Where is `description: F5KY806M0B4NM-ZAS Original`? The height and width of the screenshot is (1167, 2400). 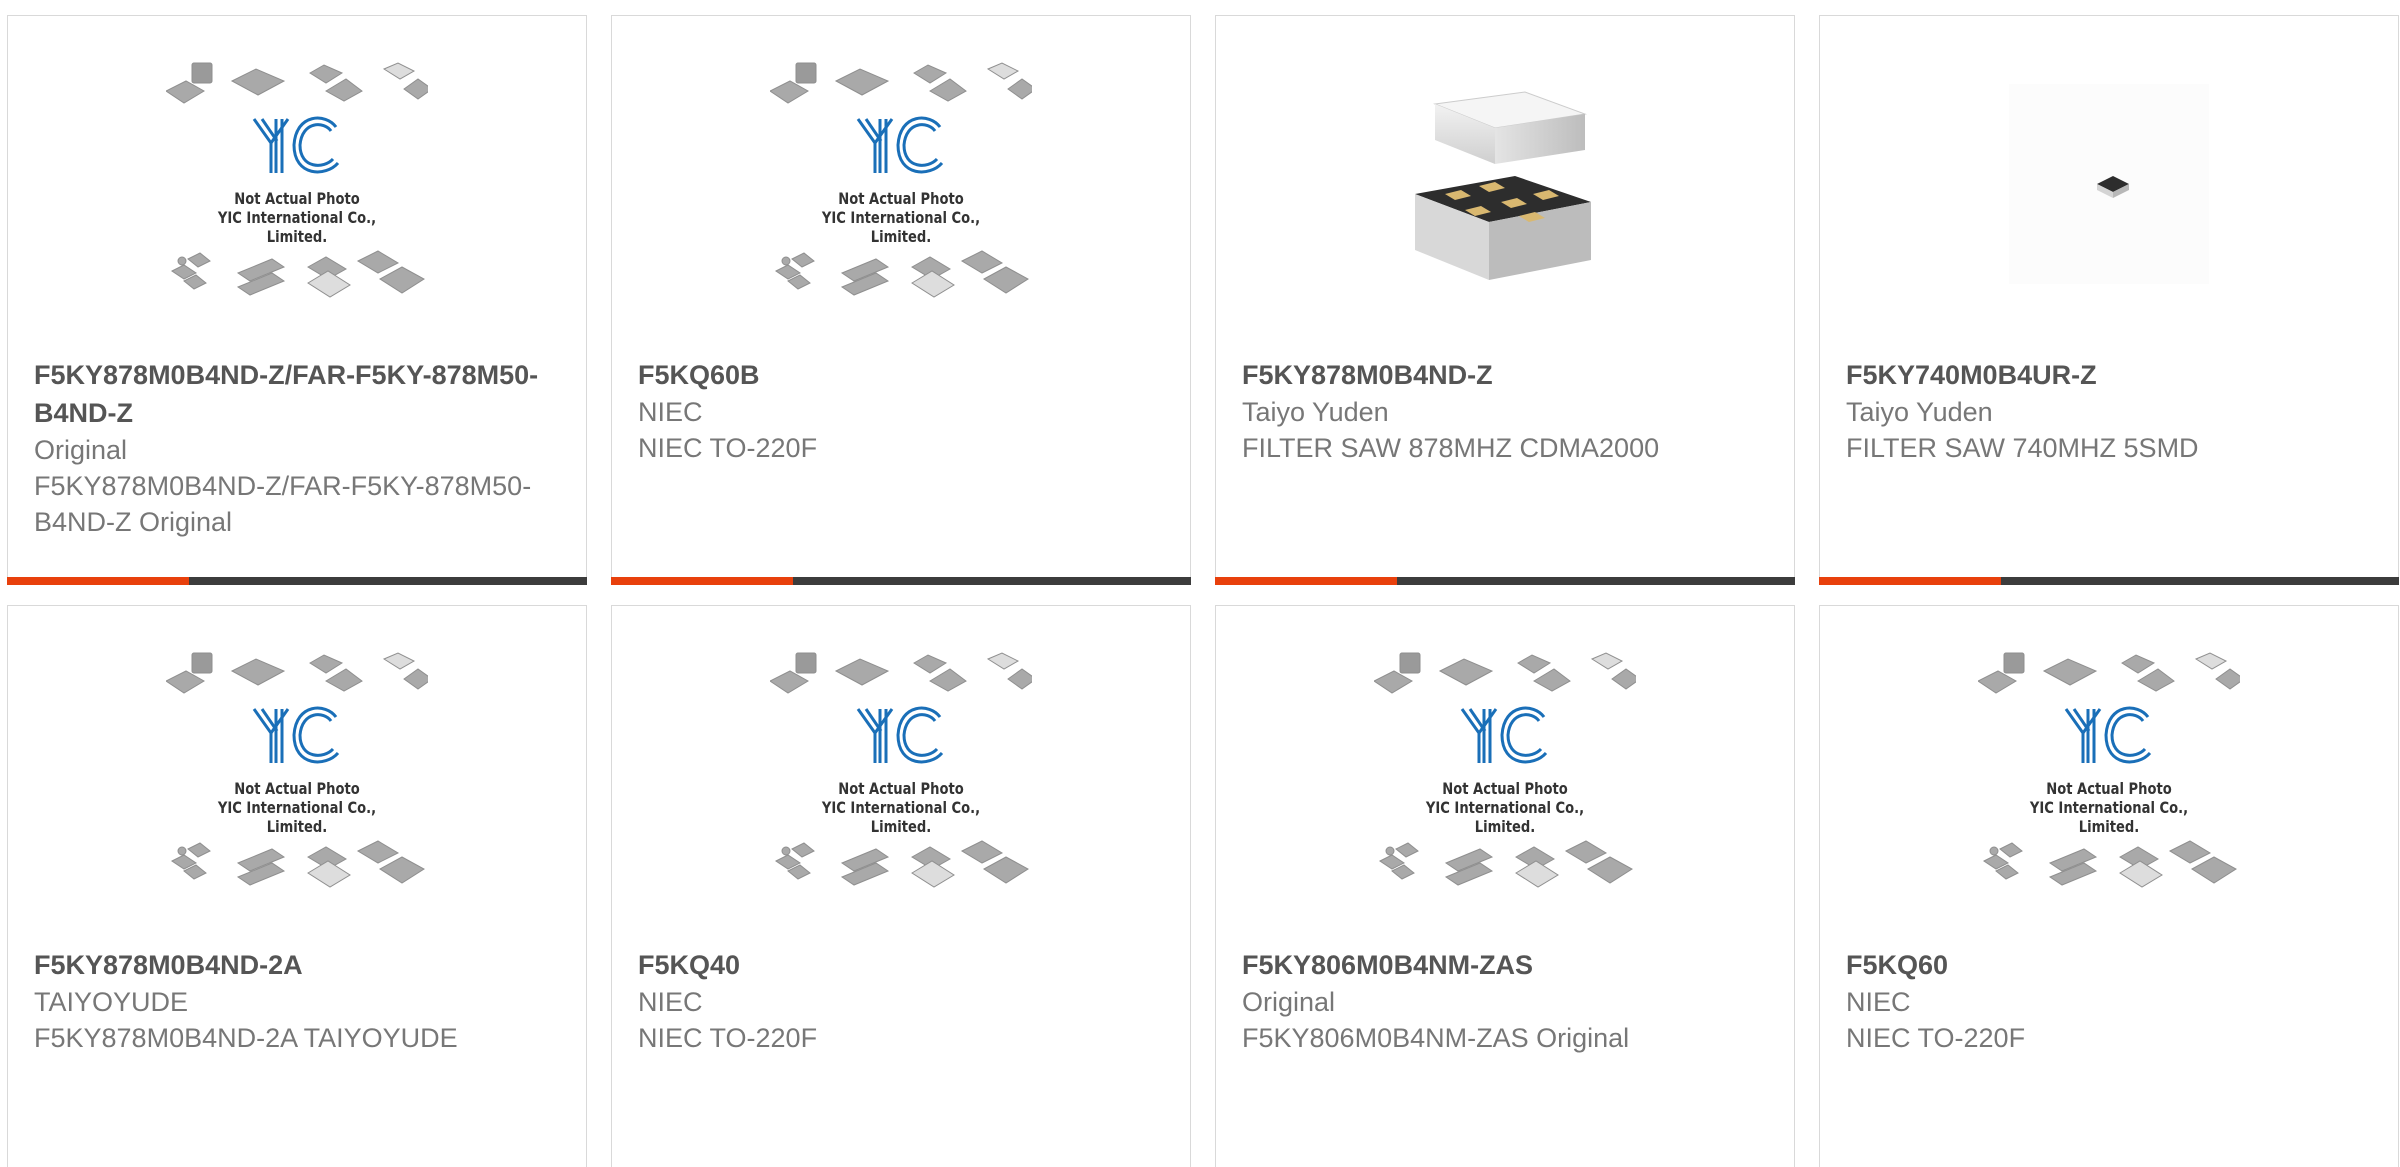
description: F5KY806M0B4NM-ZAS Original is located at coordinates (1436, 1038).